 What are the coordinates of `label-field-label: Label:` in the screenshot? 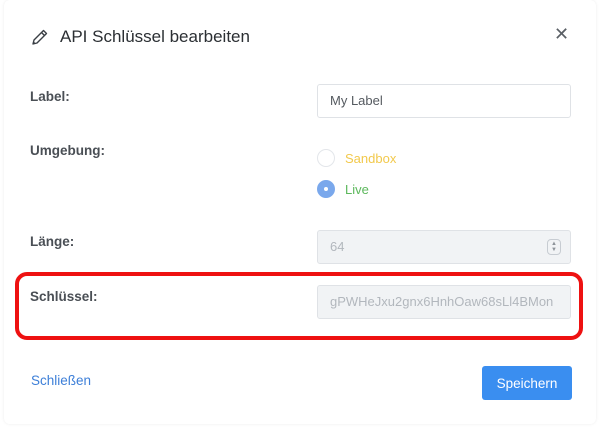 It's located at (50, 96).